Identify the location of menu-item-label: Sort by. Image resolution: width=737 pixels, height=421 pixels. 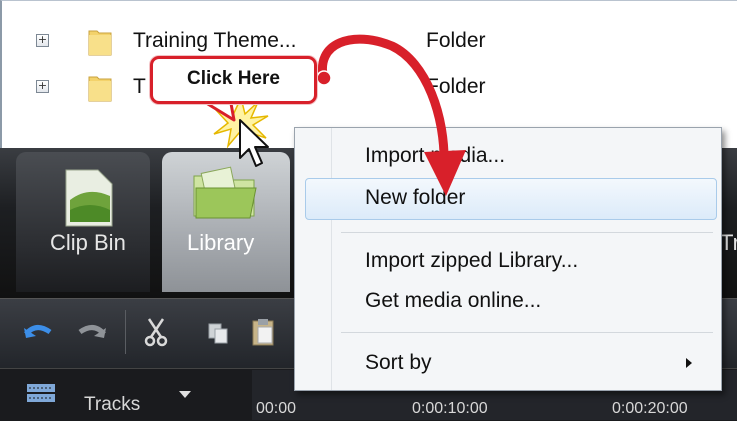
(398, 362).